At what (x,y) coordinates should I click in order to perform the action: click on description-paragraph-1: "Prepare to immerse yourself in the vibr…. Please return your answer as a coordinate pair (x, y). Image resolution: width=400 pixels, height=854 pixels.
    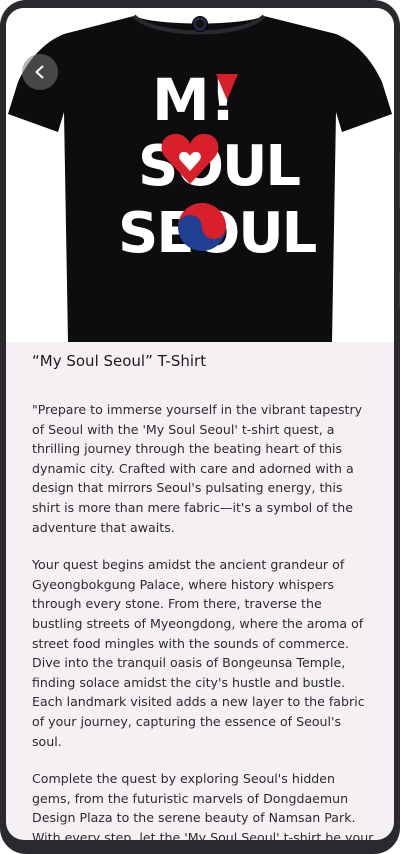
    Looking at the image, I should click on (197, 468).